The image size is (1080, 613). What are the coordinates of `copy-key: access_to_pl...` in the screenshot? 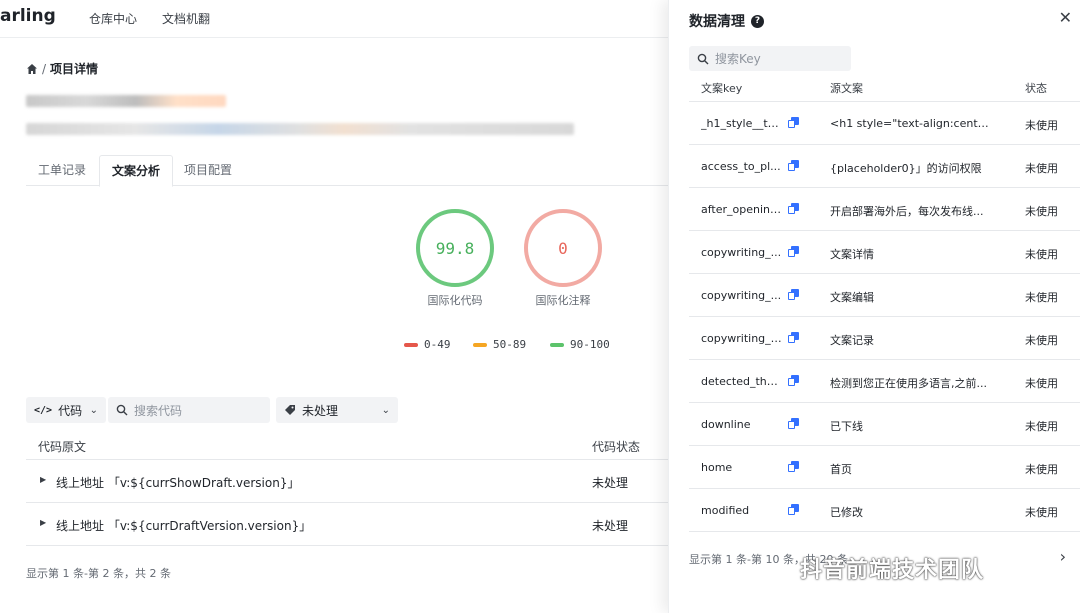 It's located at (741, 166).